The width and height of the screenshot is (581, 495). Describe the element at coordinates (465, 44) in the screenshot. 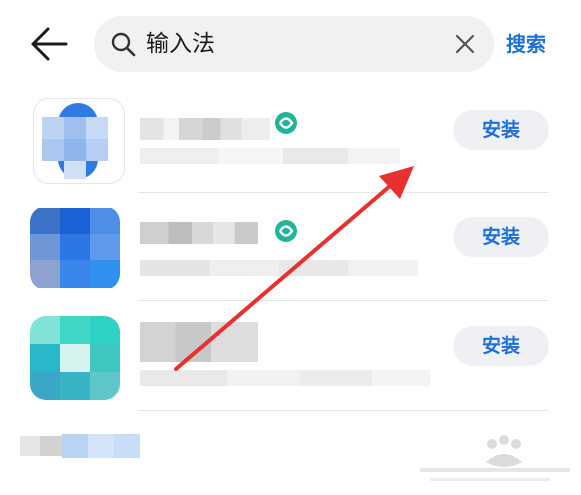

I see `clear-icon` at that location.